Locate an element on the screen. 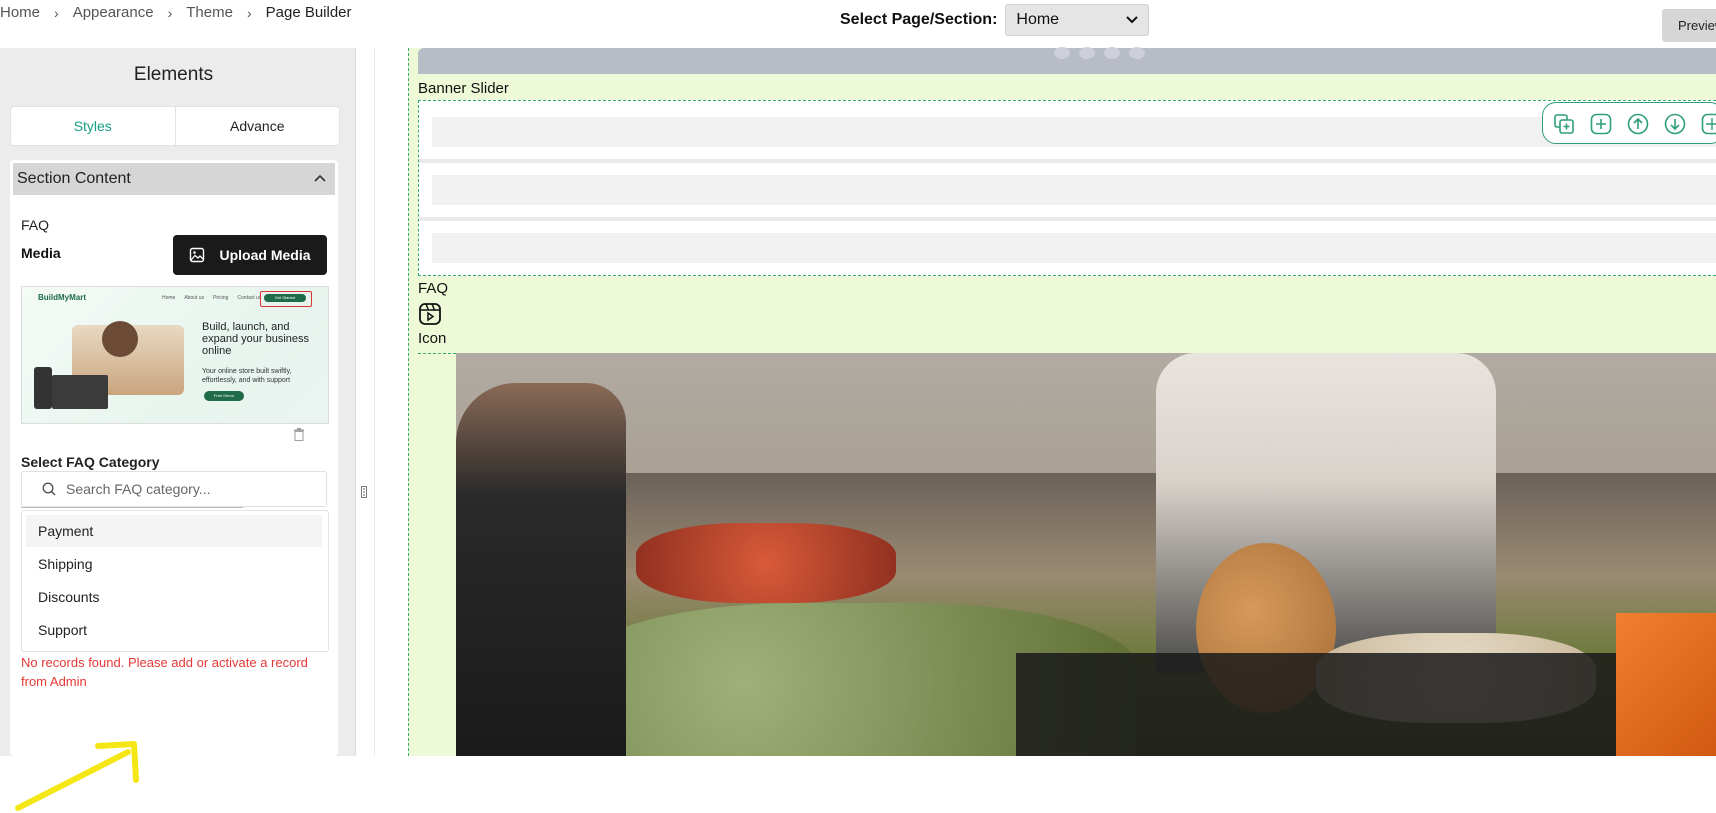  preview-nav-item: About us is located at coordinates (194, 298).